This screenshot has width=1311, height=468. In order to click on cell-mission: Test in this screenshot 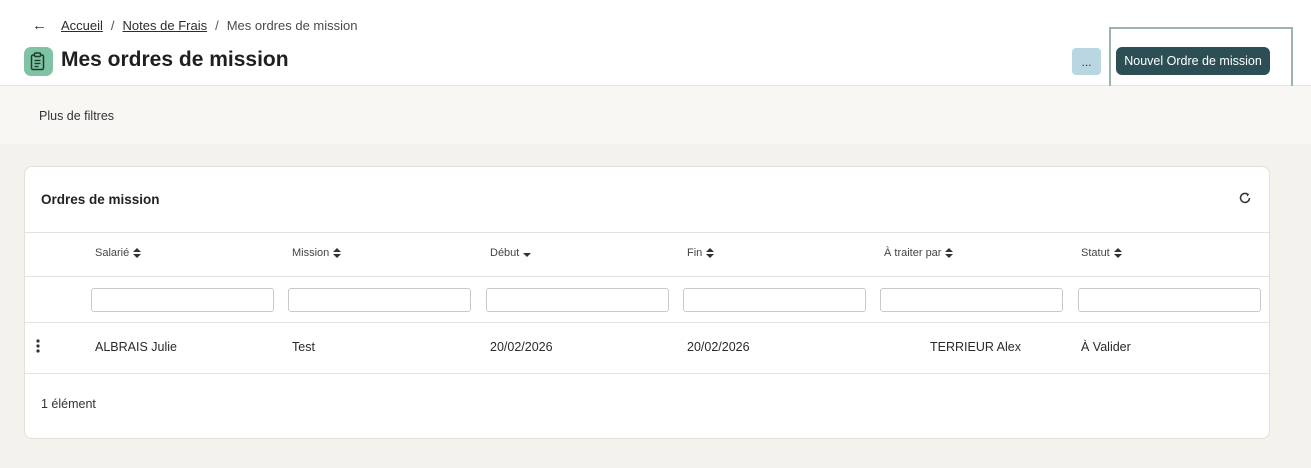, I will do `click(303, 347)`.